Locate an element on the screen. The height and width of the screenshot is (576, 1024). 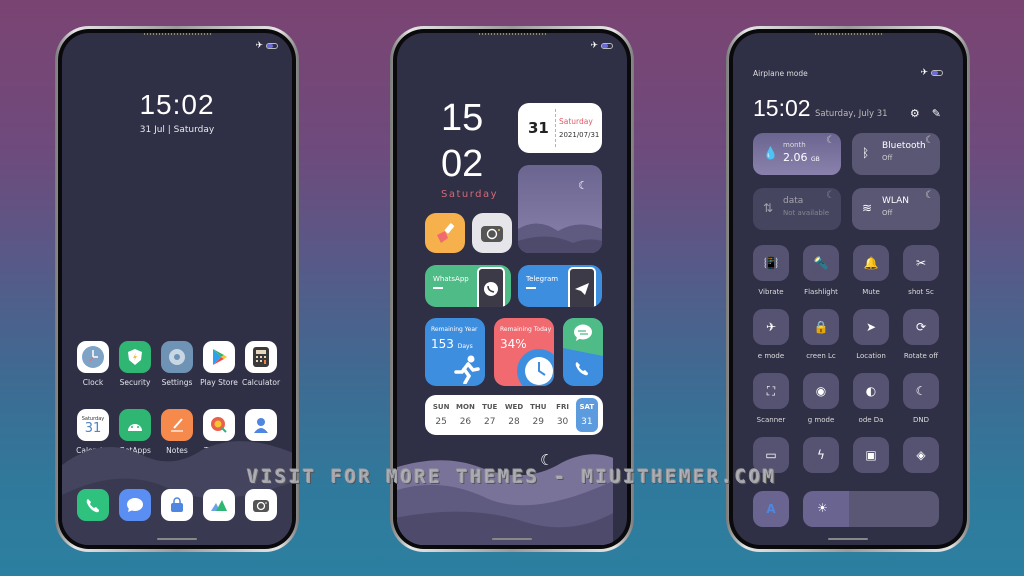
settings-gear-icon: ⚙ is located at coordinates (915, 113).